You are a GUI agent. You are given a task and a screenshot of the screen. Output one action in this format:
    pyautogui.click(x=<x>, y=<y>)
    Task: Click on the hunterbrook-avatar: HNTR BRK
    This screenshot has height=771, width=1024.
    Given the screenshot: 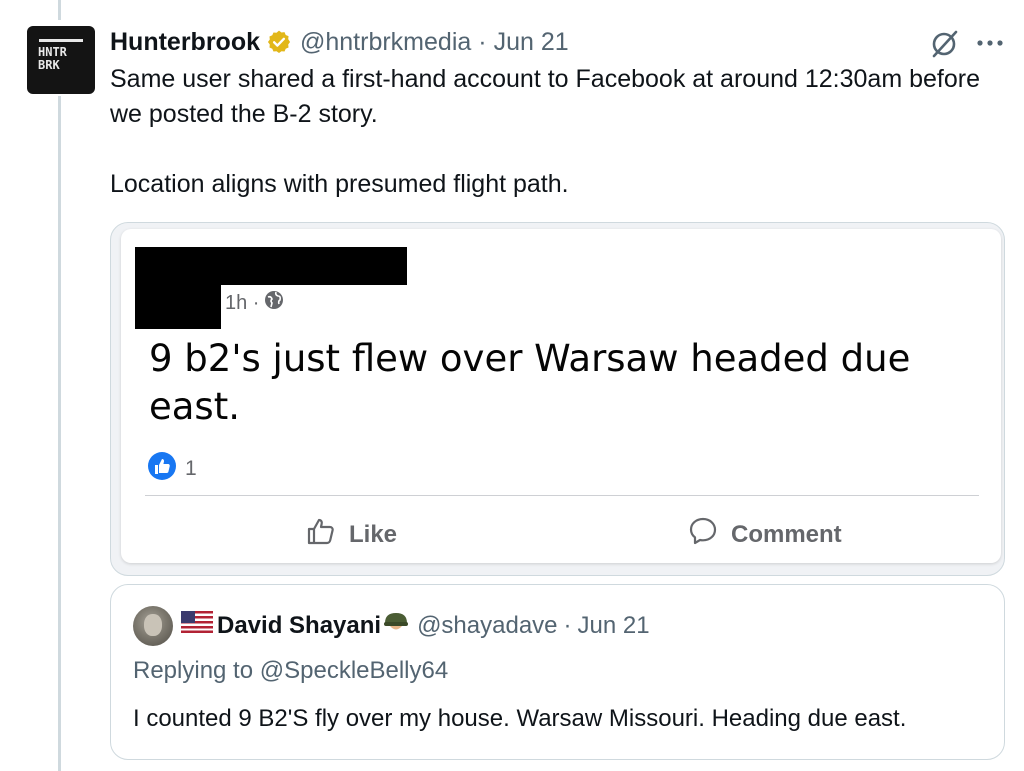 What is the action you would take?
    pyautogui.click(x=61, y=60)
    